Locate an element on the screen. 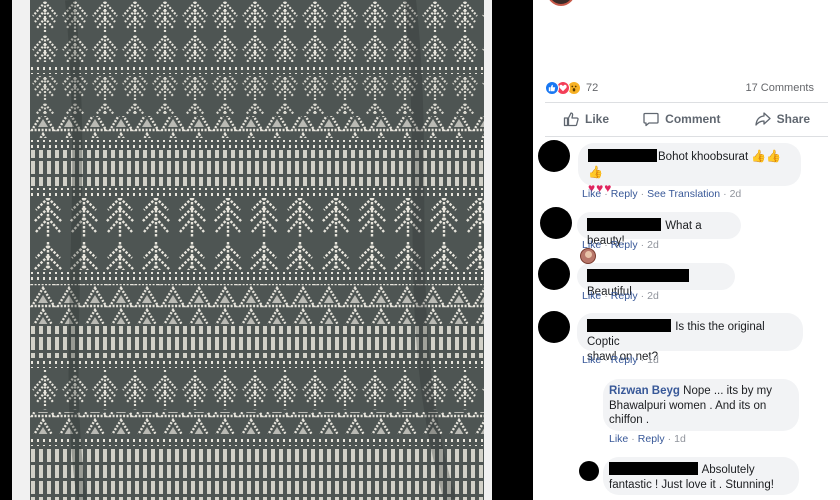  like-button: Like is located at coordinates (586, 119).